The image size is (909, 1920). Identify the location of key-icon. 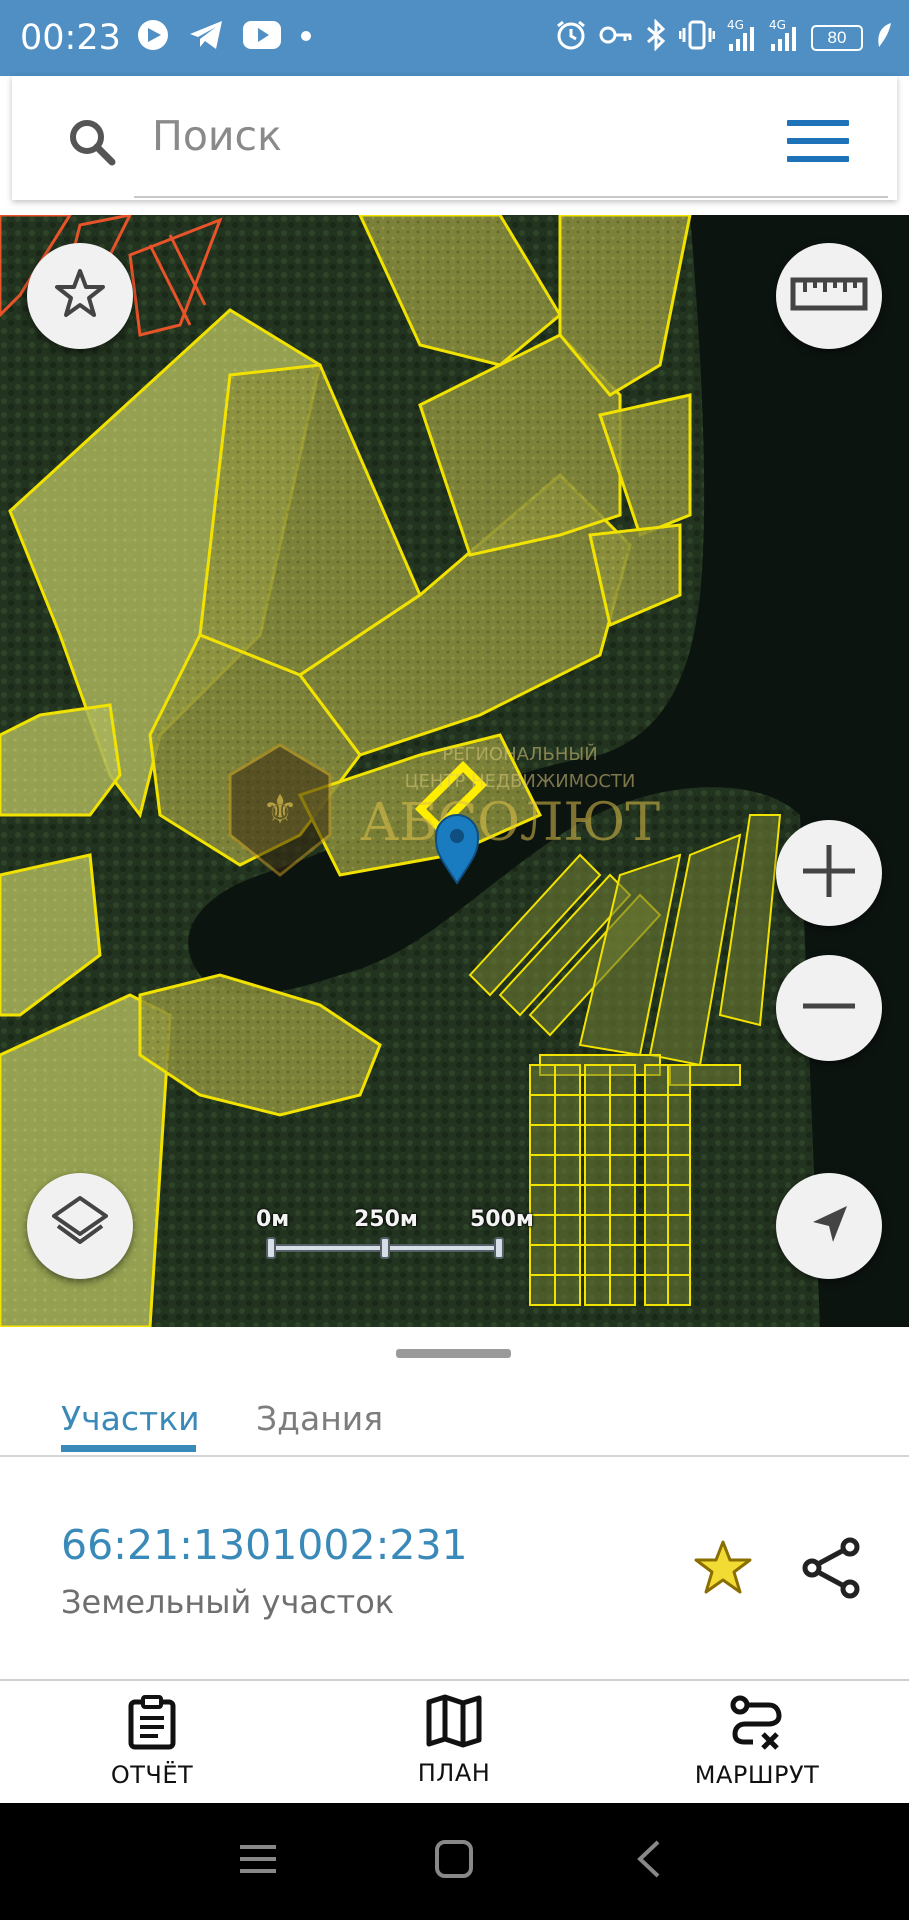
(616, 37).